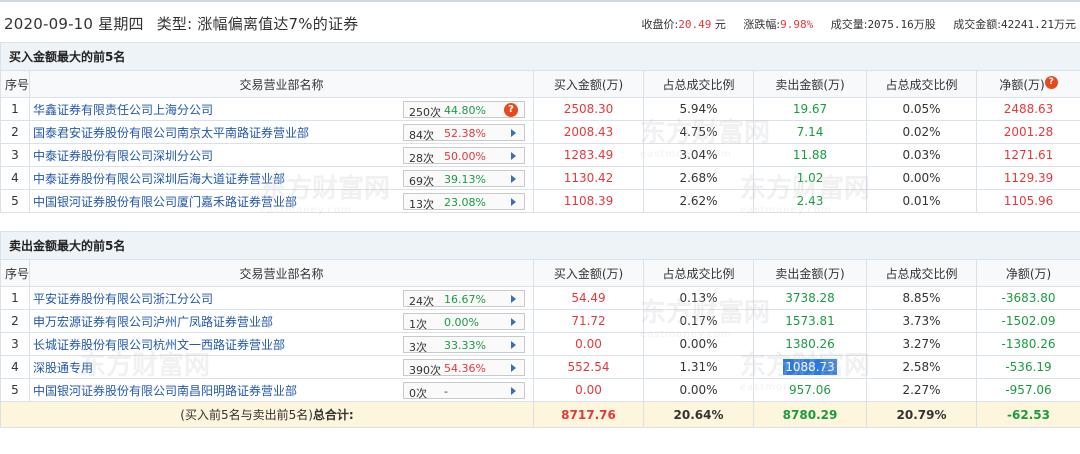 This screenshot has width=1080, height=454. Describe the element at coordinates (921, 298) in the screenshot. I see `sell-ratio: 8.85%` at that location.